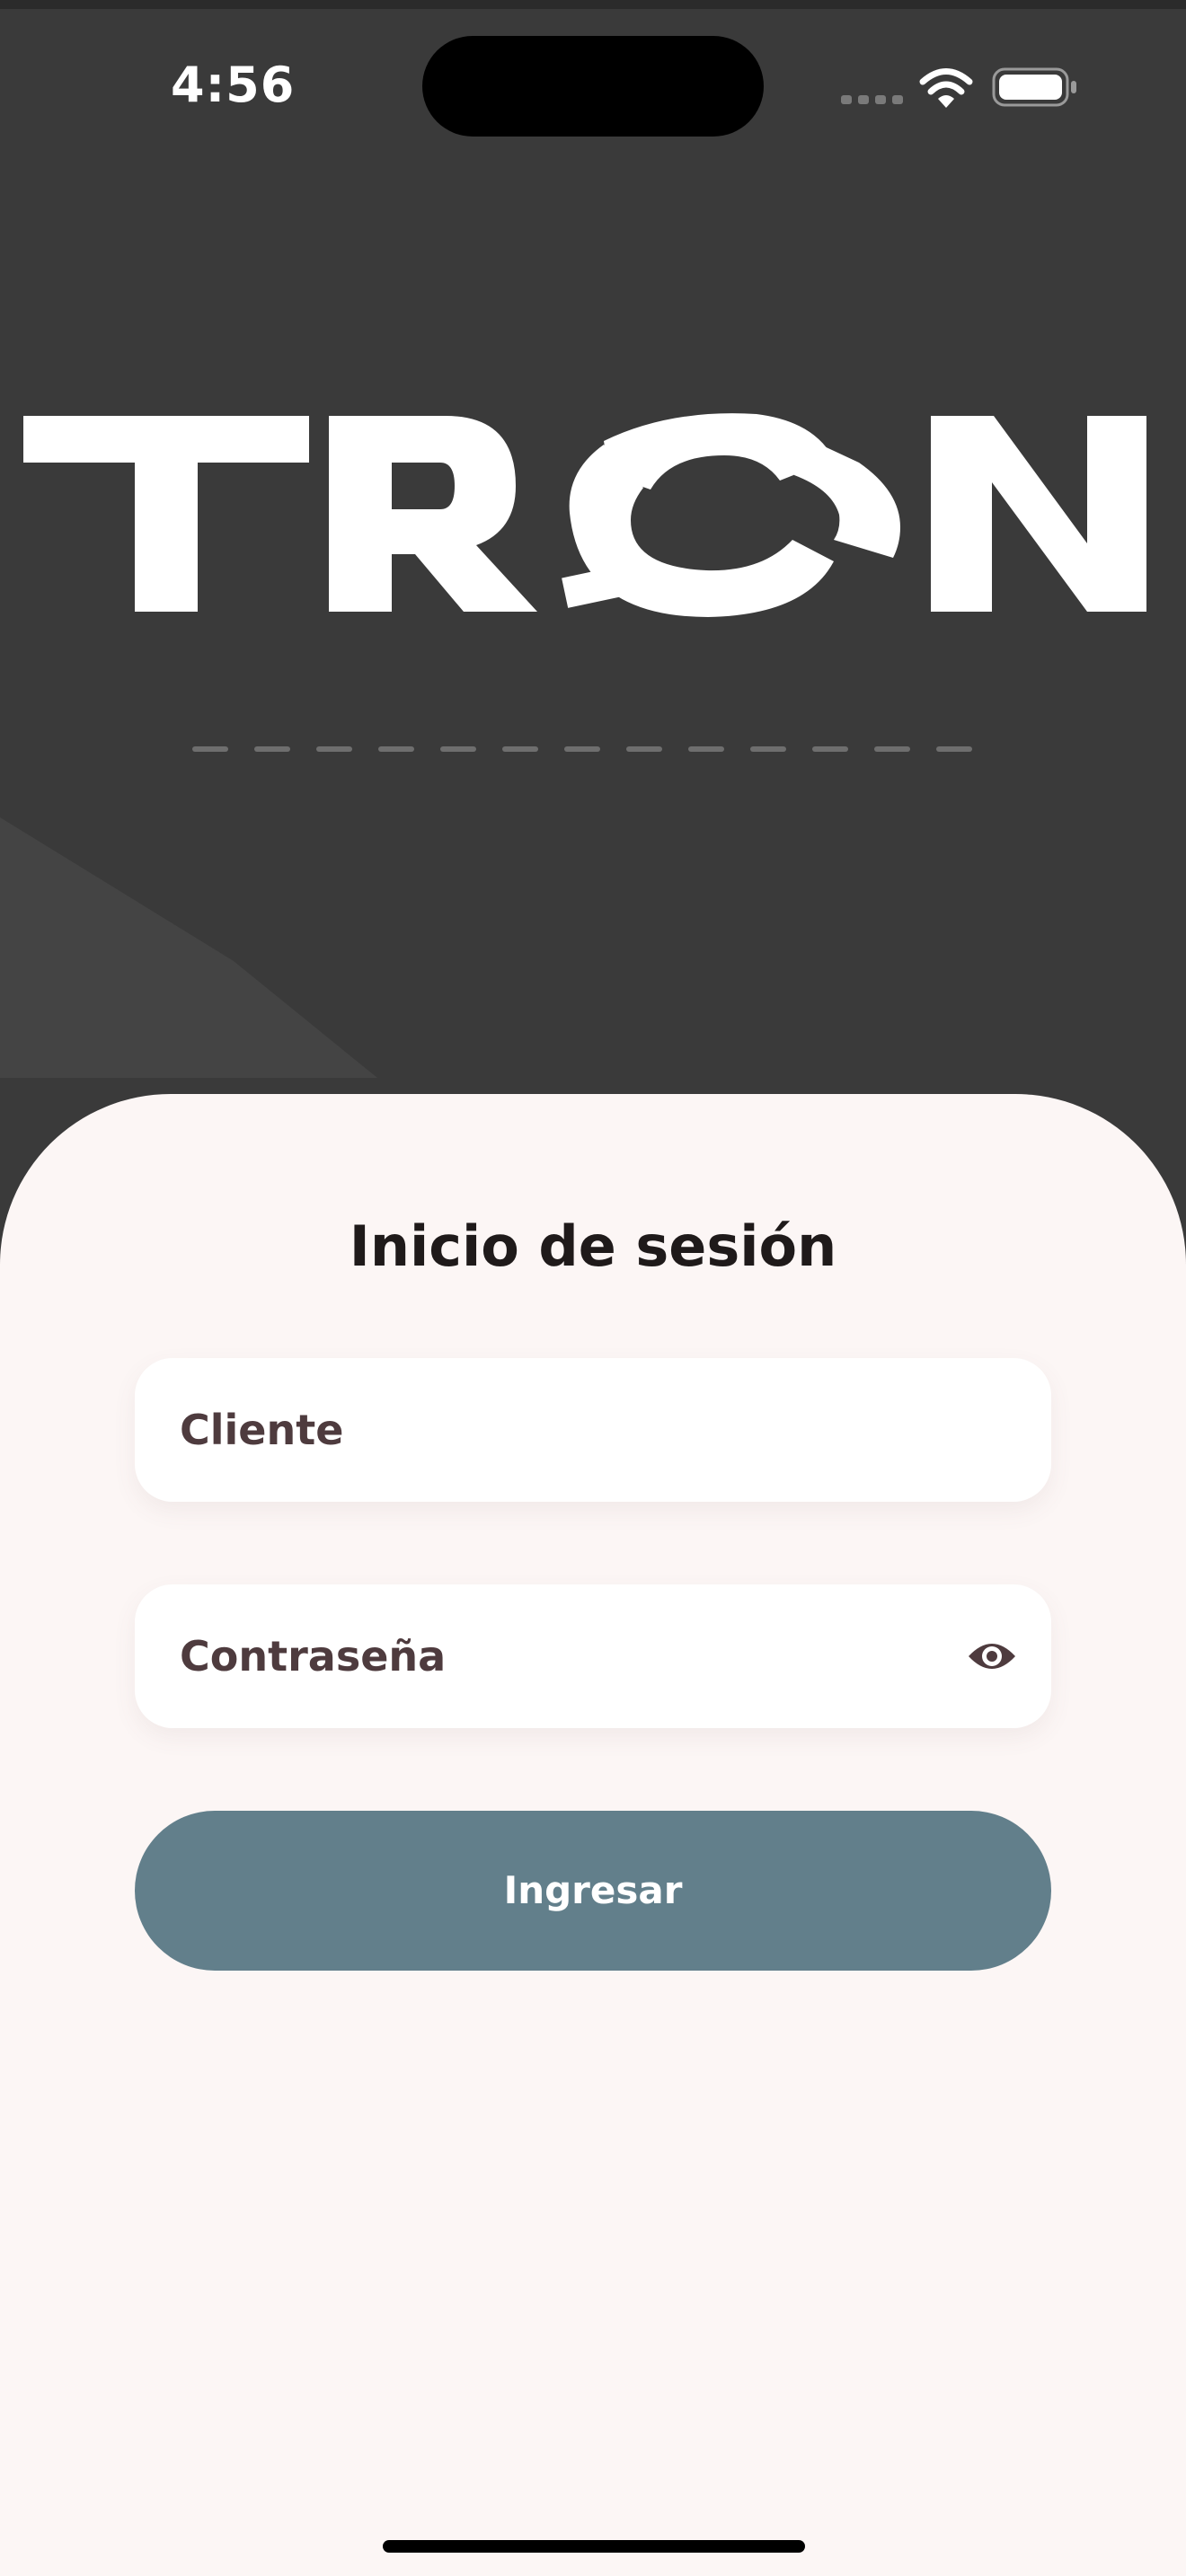 Image resolution: width=1186 pixels, height=2576 pixels. What do you see at coordinates (584, 515) in the screenshot?
I see `tron-logo` at bounding box center [584, 515].